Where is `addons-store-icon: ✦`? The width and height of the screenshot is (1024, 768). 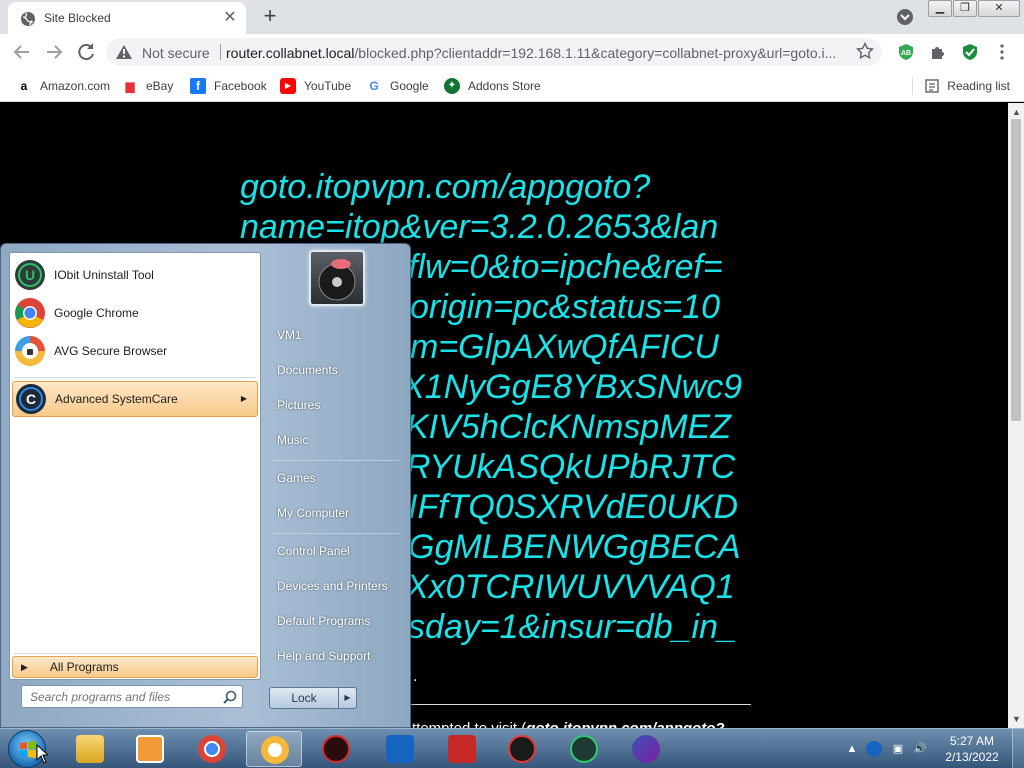 addons-store-icon: ✦ is located at coordinates (452, 86).